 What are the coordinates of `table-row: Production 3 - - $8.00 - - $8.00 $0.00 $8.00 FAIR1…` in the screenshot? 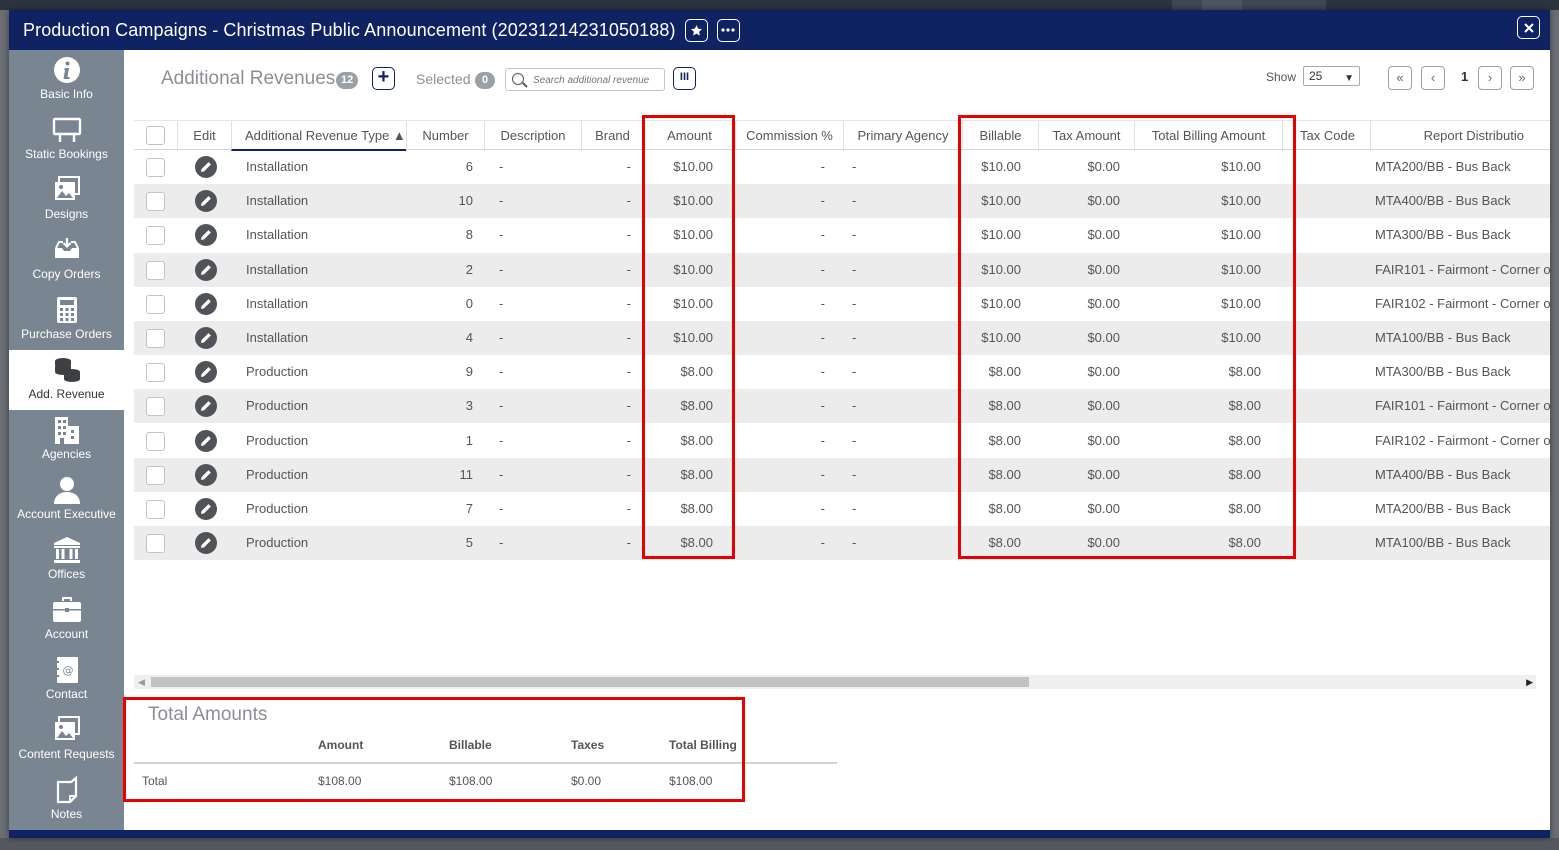 It's located at (842, 406).